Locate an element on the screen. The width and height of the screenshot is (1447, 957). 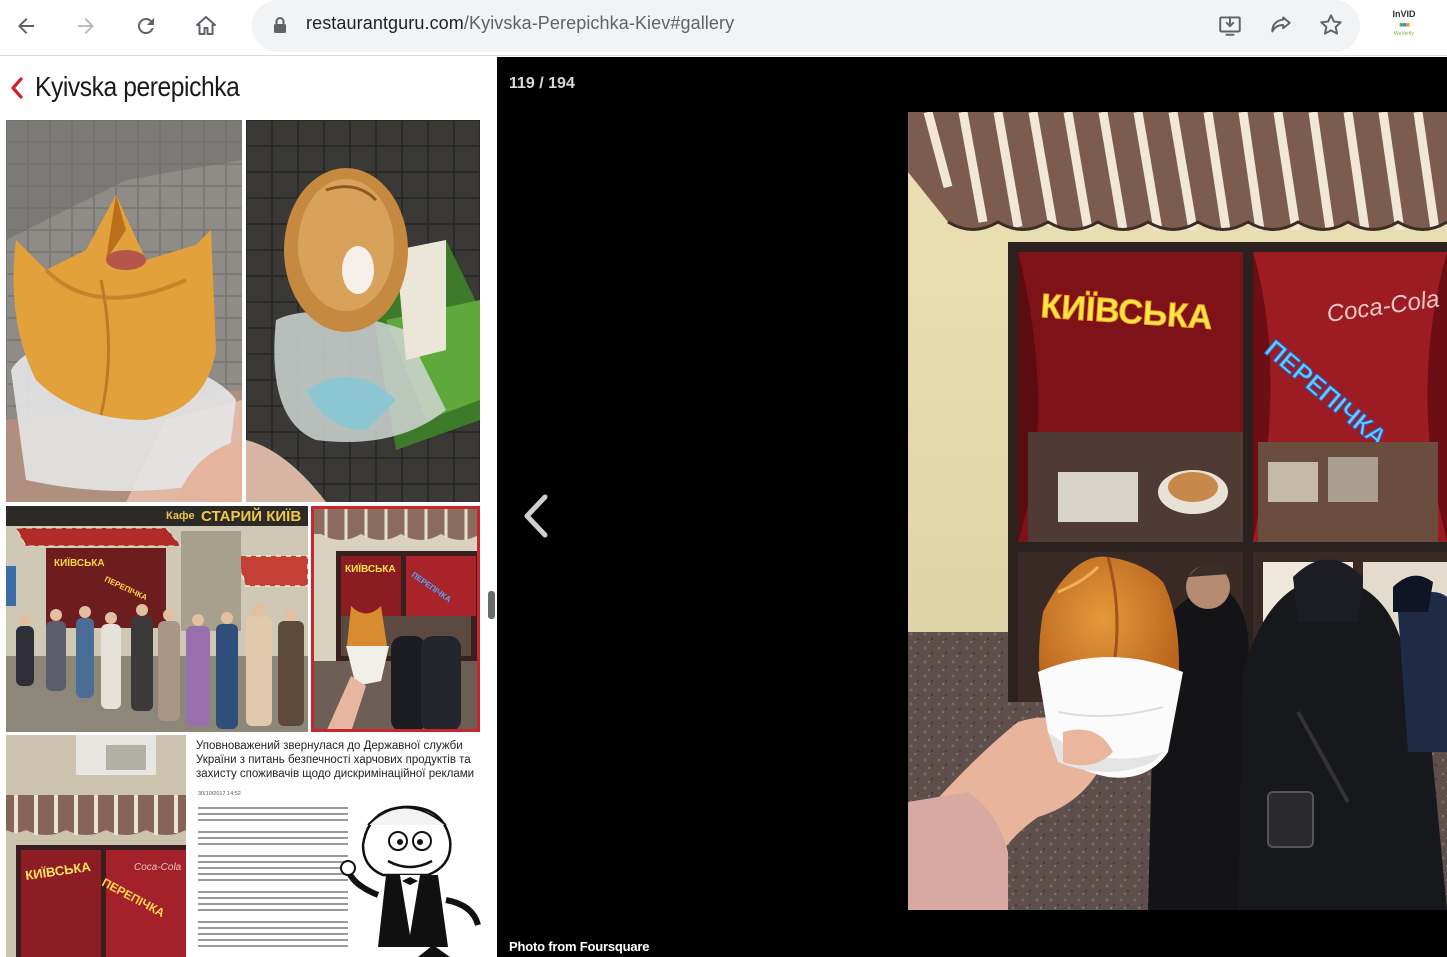
invid-extension-name: InVID is located at coordinates (1404, 14).